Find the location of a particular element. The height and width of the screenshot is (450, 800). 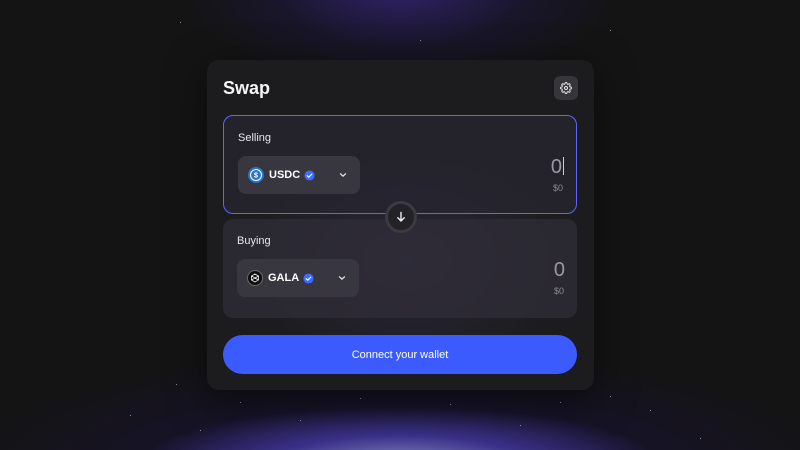

buying-label: Buying is located at coordinates (254, 241).